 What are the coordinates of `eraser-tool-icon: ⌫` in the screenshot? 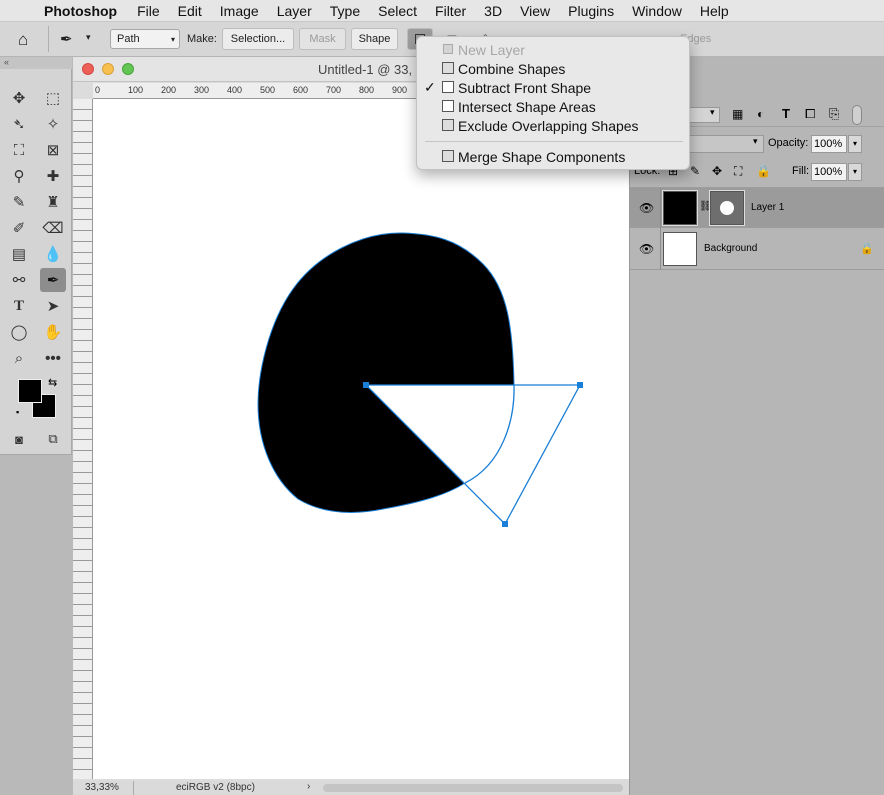 It's located at (53, 228).